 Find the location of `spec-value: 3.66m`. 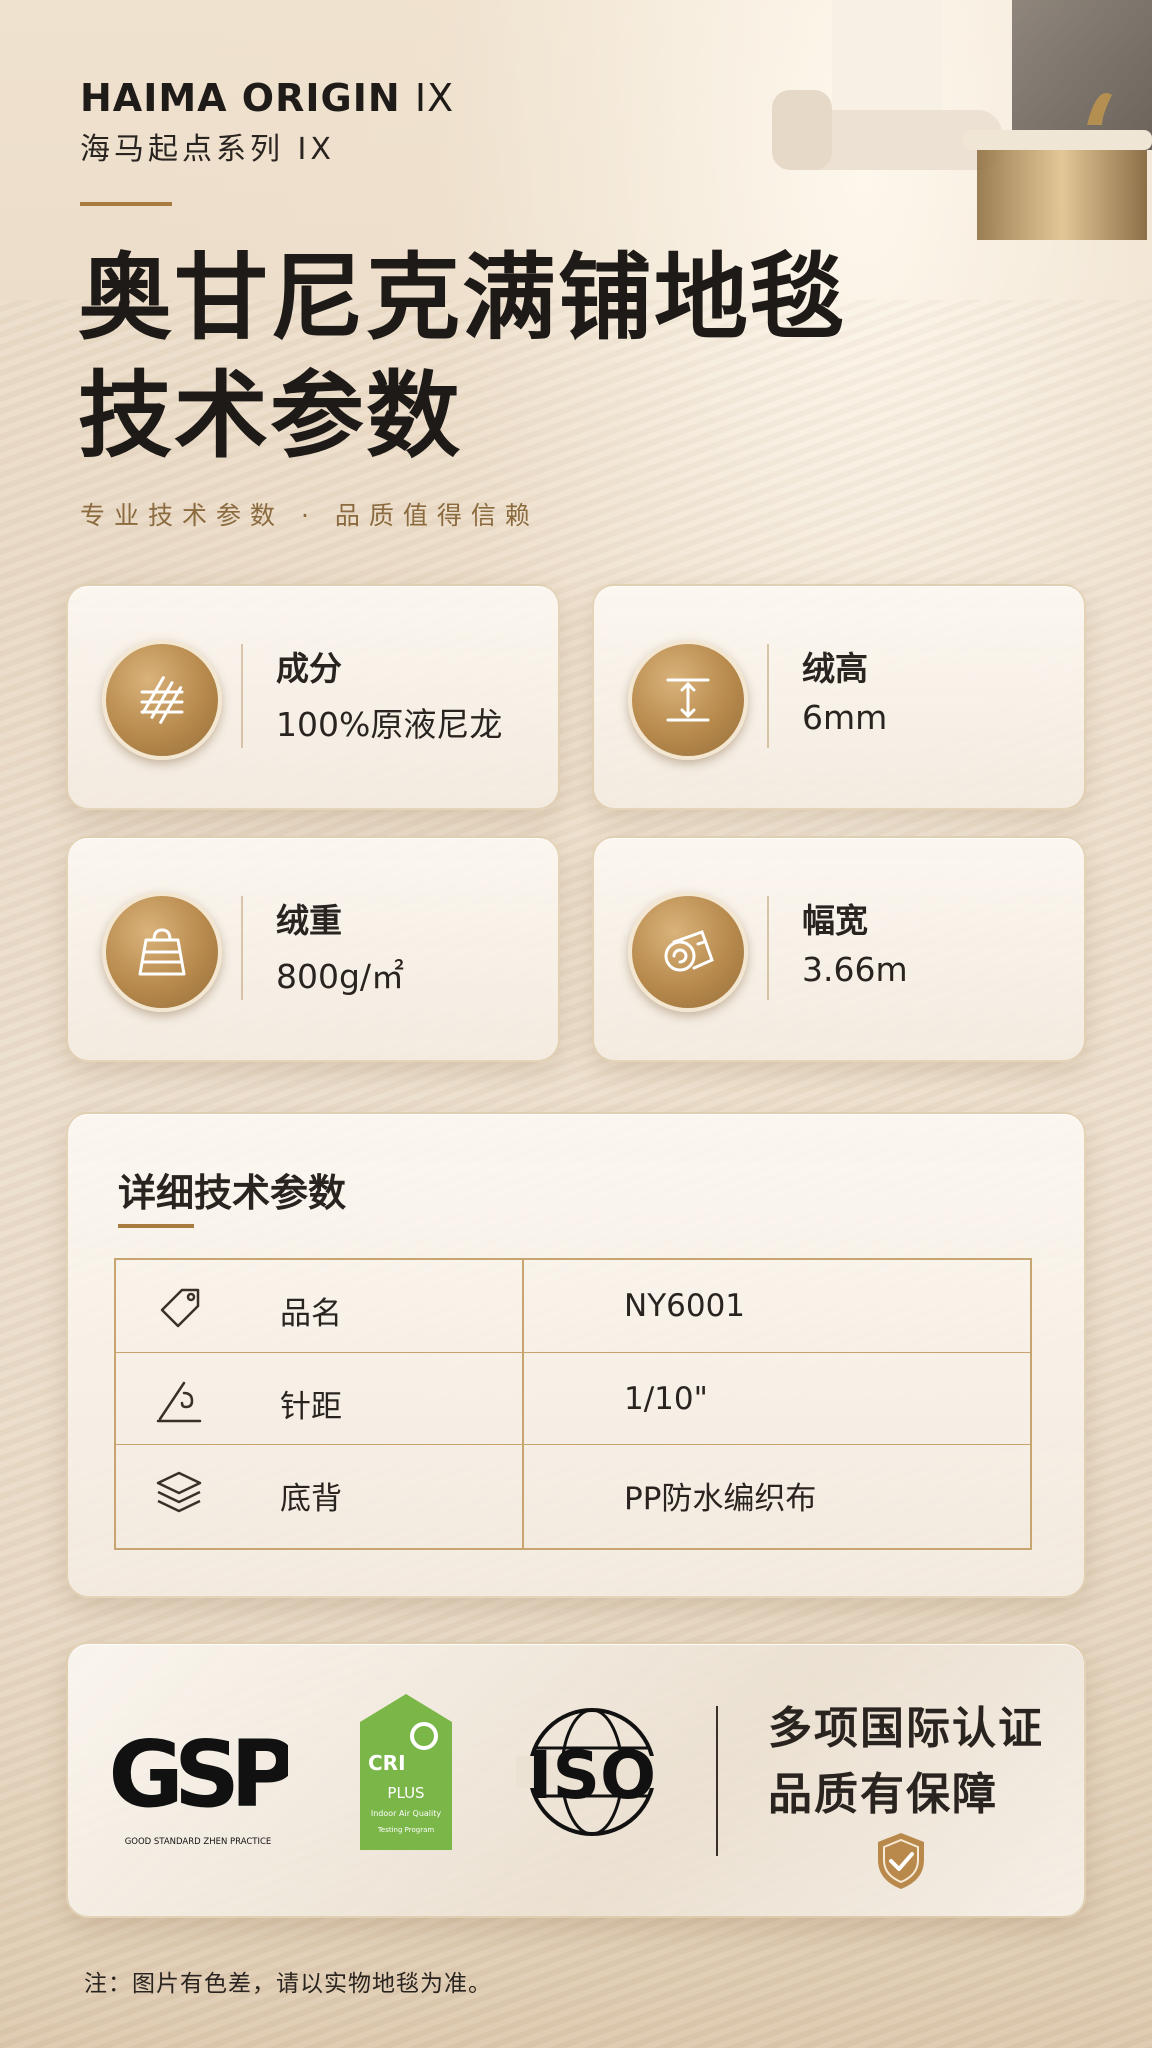

spec-value: 3.66m is located at coordinates (855, 969).